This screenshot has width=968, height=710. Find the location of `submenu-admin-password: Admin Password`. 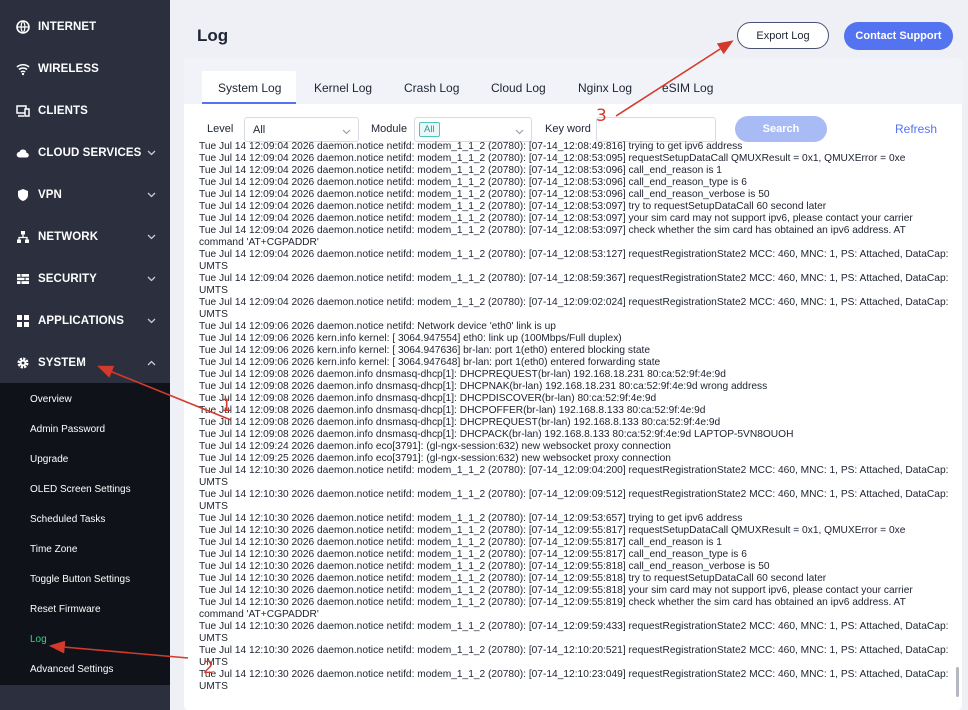

submenu-admin-password: Admin Password is located at coordinates (67, 429).